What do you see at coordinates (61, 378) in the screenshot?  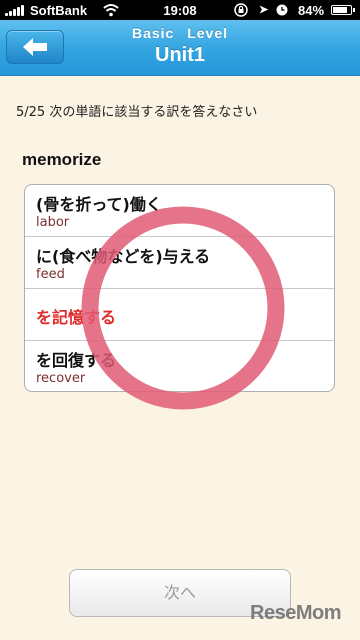 I see `choice-english-word: recover` at bounding box center [61, 378].